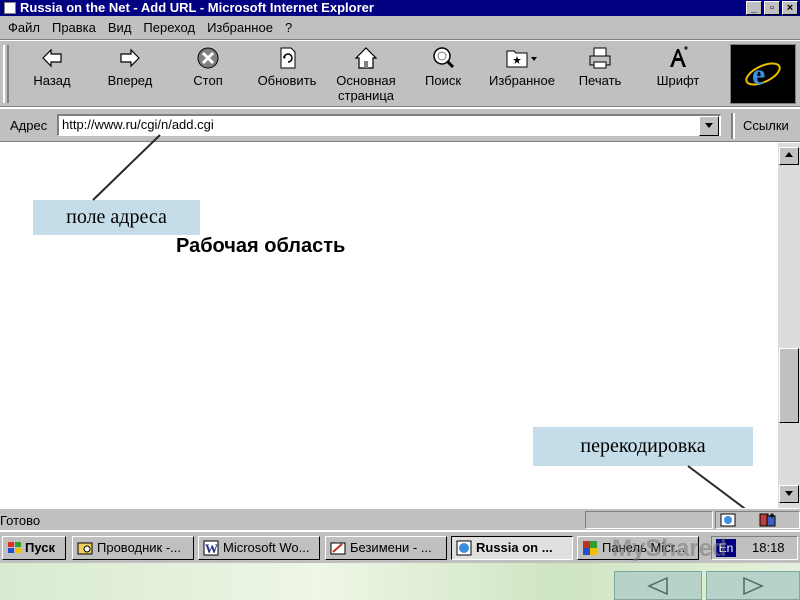 The height and width of the screenshot is (600, 800). Describe the element at coordinates (10, 8) in the screenshot. I see `ie-app-icon` at that location.